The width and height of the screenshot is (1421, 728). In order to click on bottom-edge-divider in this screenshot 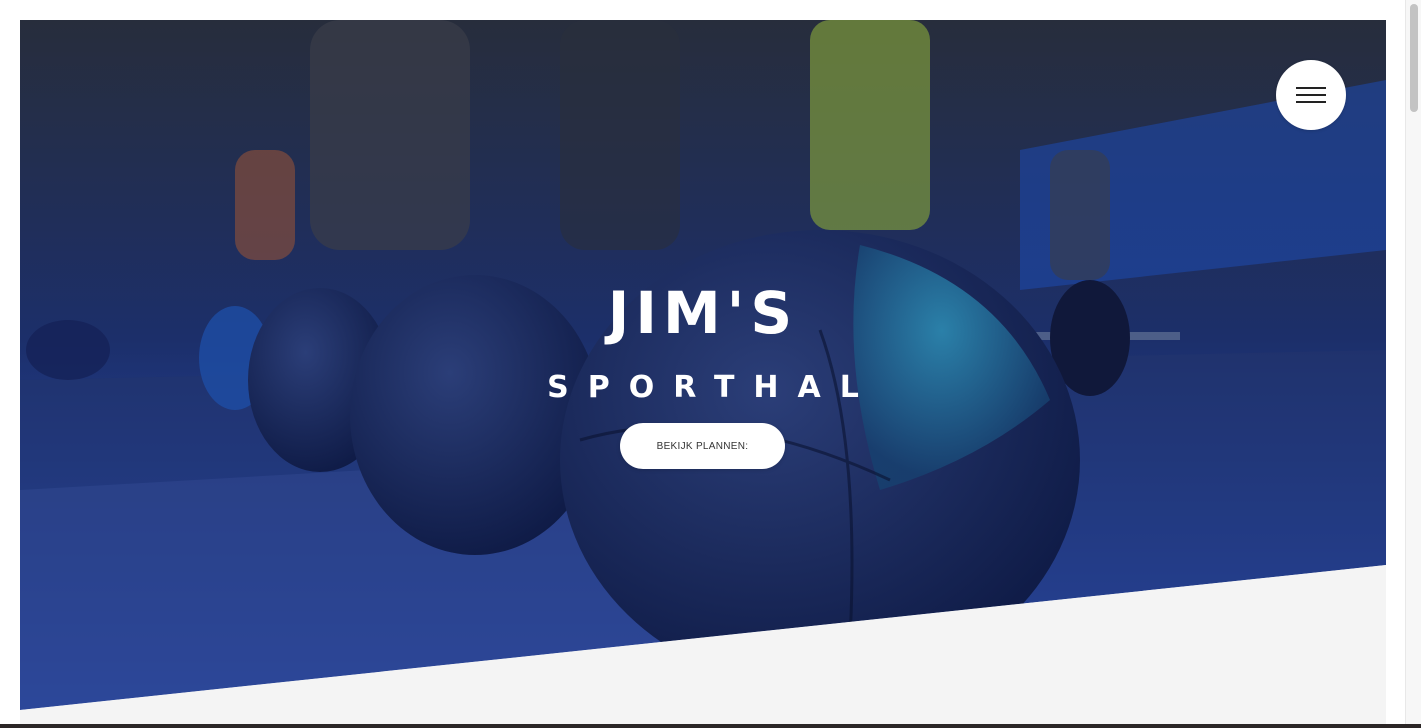, I will do `click(710, 726)`.